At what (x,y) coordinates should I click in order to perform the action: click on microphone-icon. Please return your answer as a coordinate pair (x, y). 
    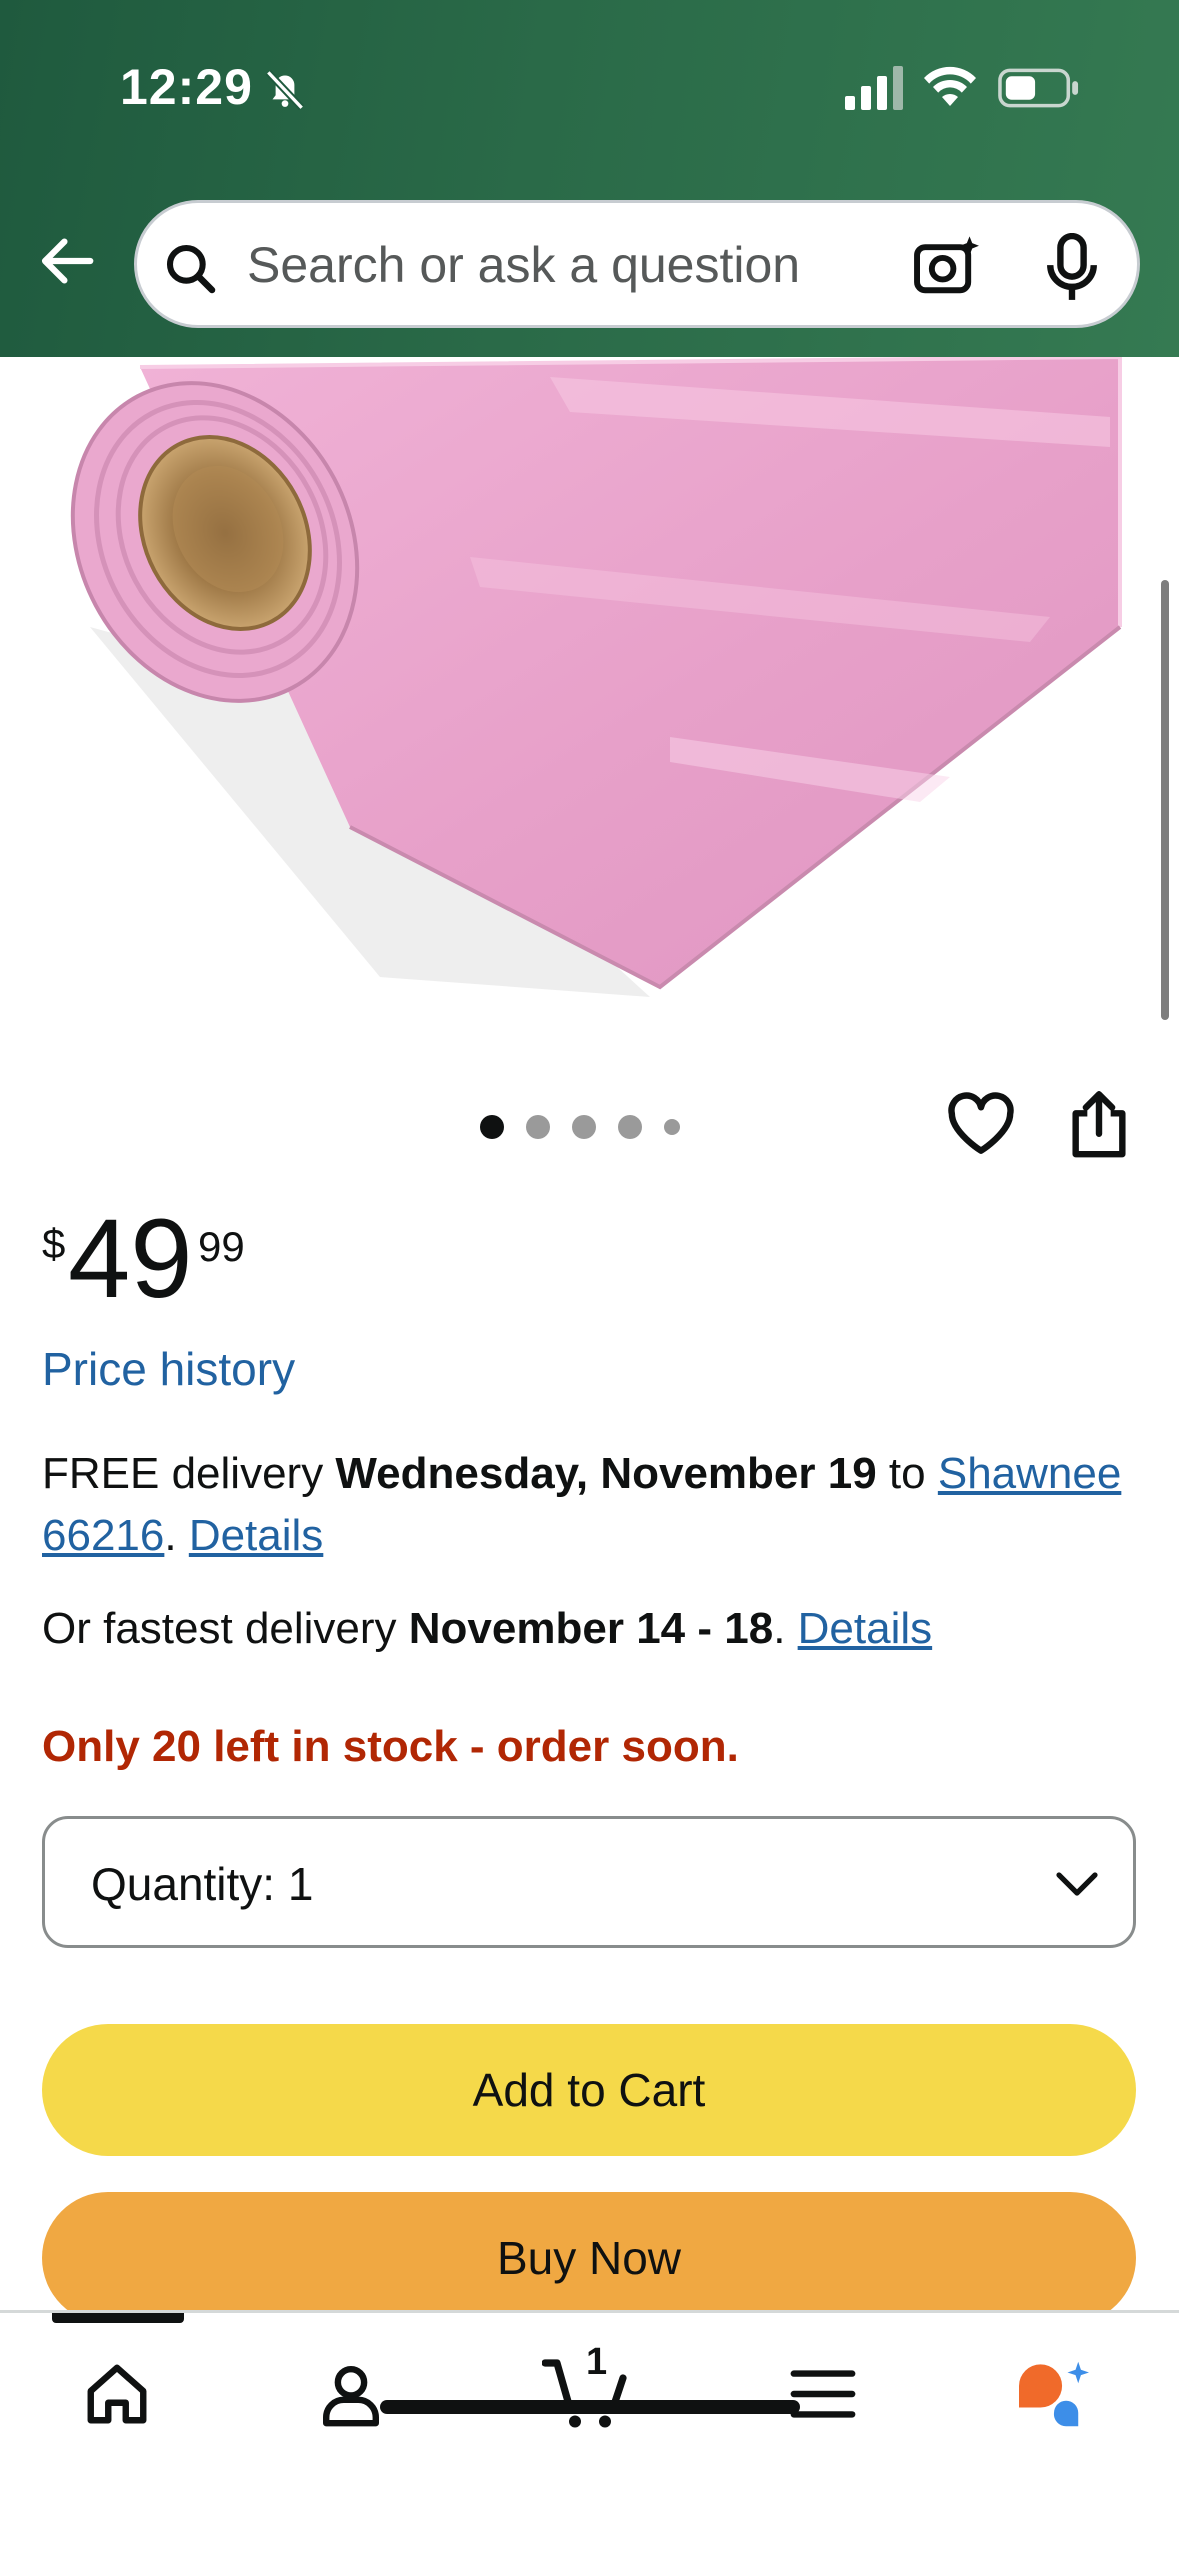
    Looking at the image, I should click on (1072, 268).